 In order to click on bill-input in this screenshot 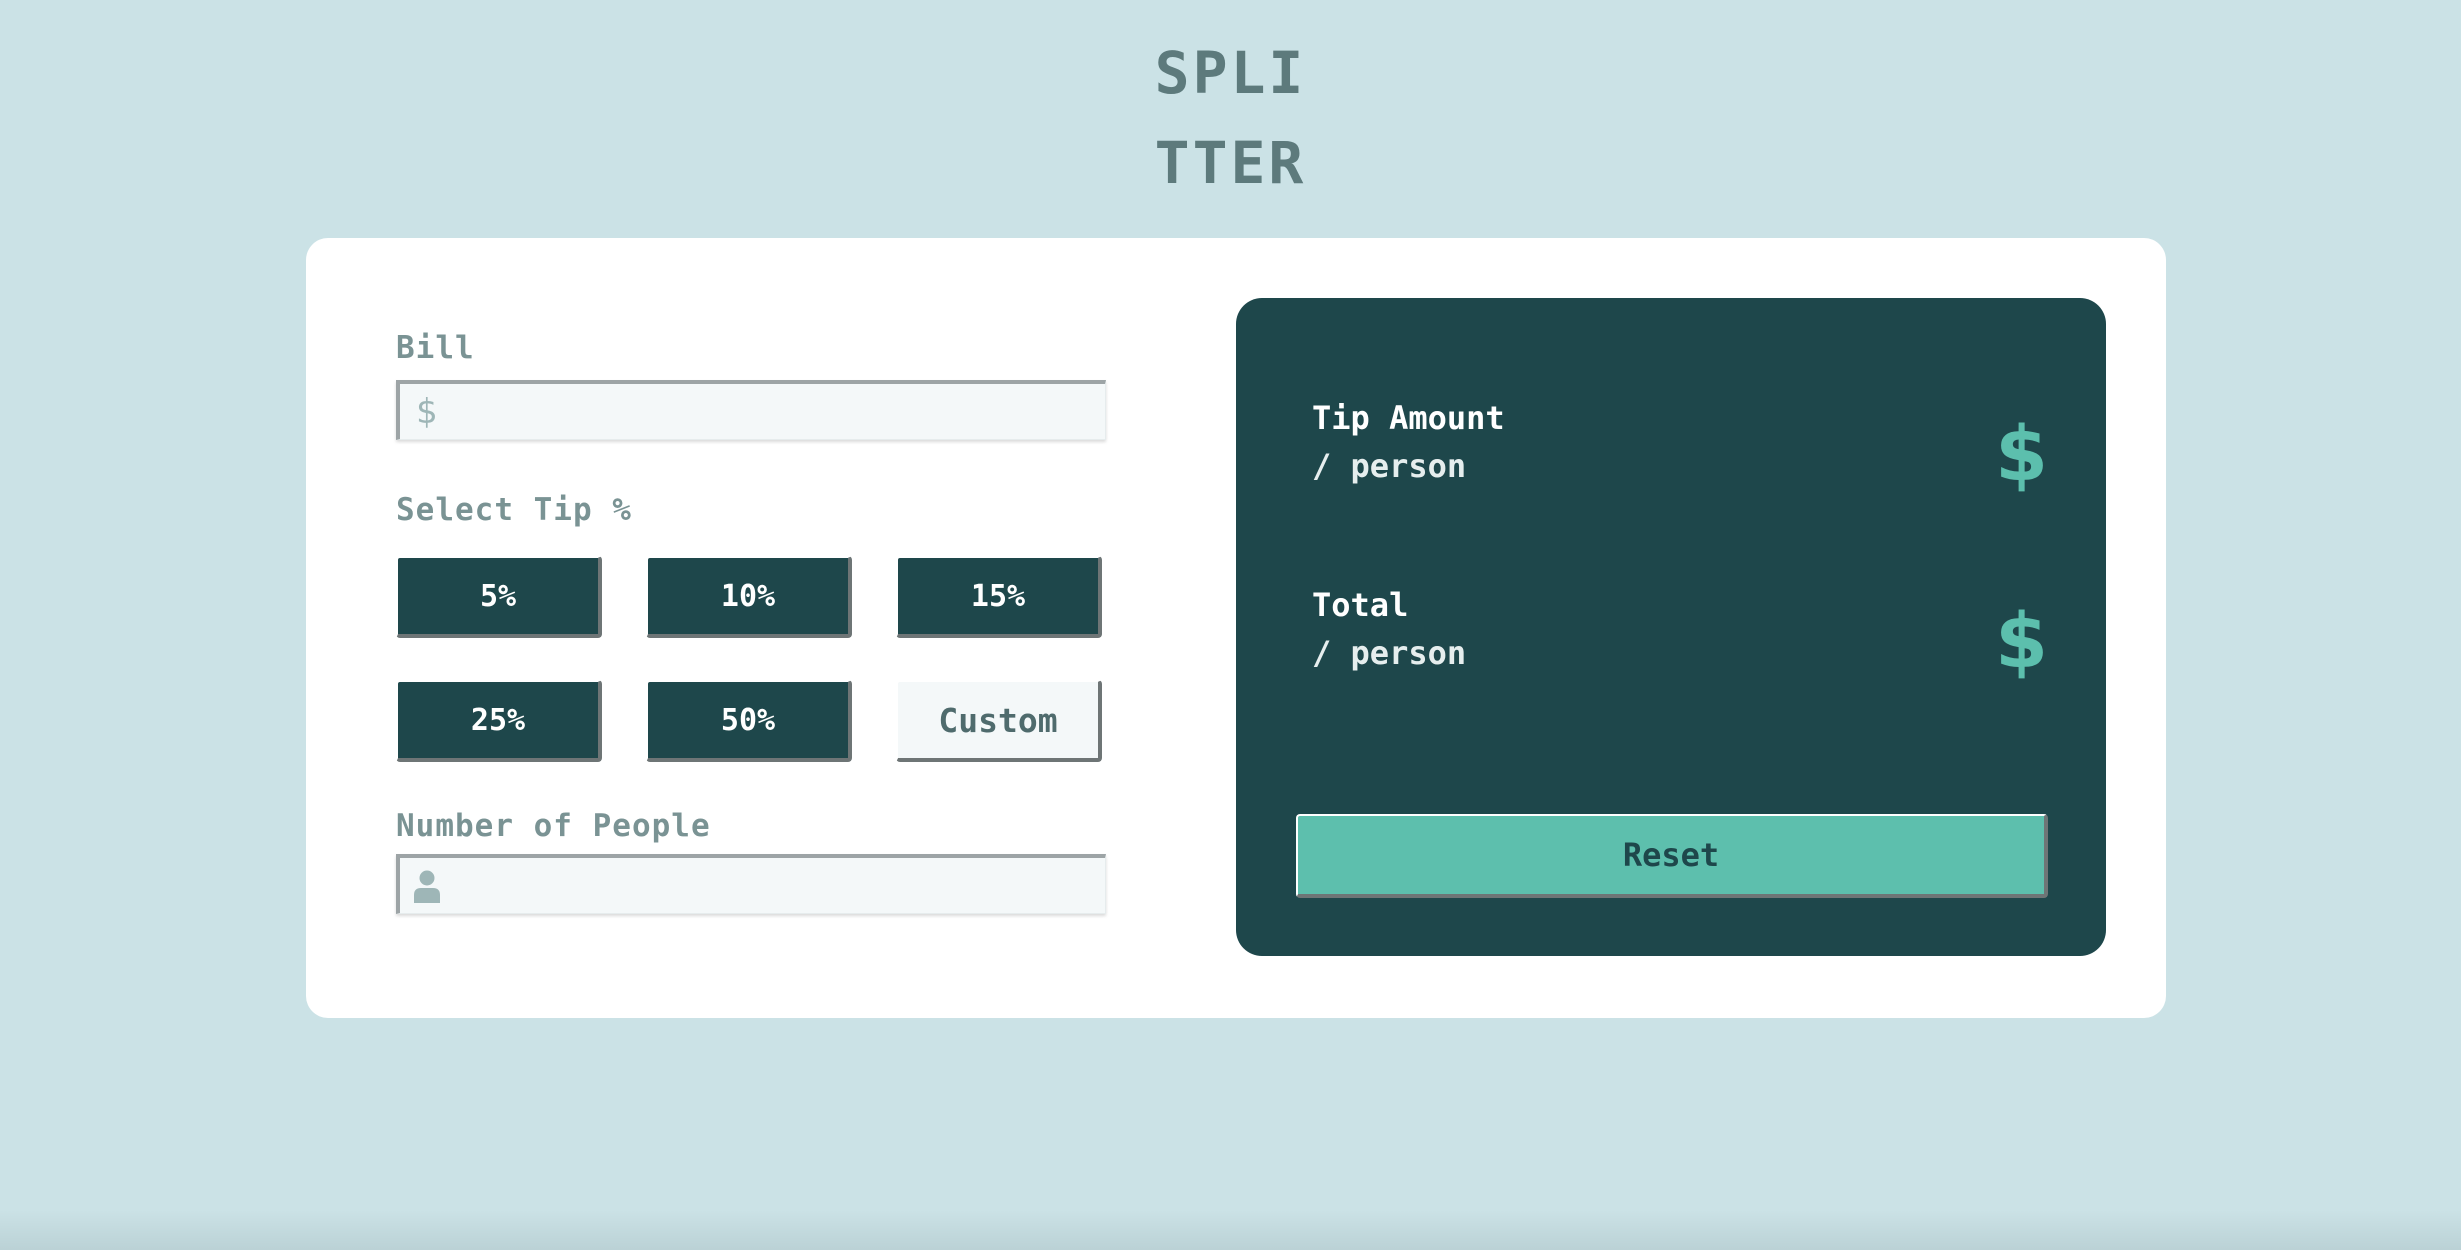, I will do `click(776, 411)`.